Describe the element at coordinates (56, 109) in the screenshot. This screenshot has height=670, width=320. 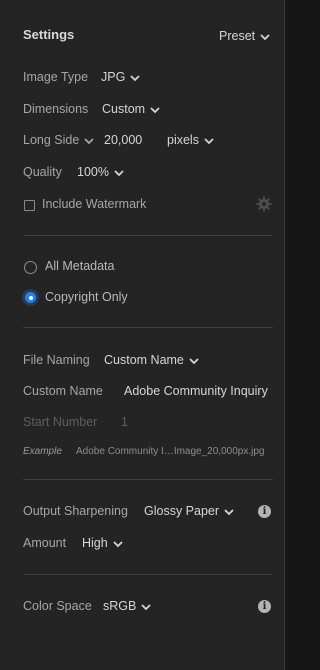
I see `dimensions-label: Dimensions` at that location.